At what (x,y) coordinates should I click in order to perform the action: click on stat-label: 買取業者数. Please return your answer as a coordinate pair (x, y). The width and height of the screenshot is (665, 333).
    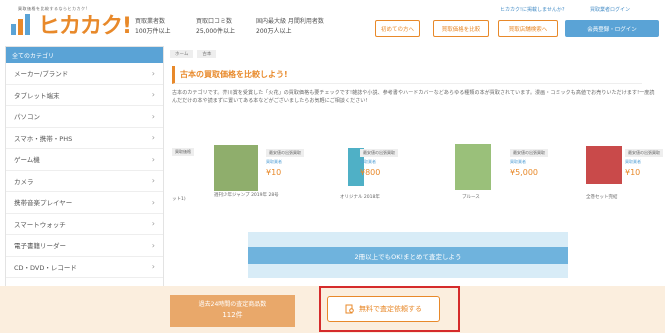
    Looking at the image, I should click on (150, 21).